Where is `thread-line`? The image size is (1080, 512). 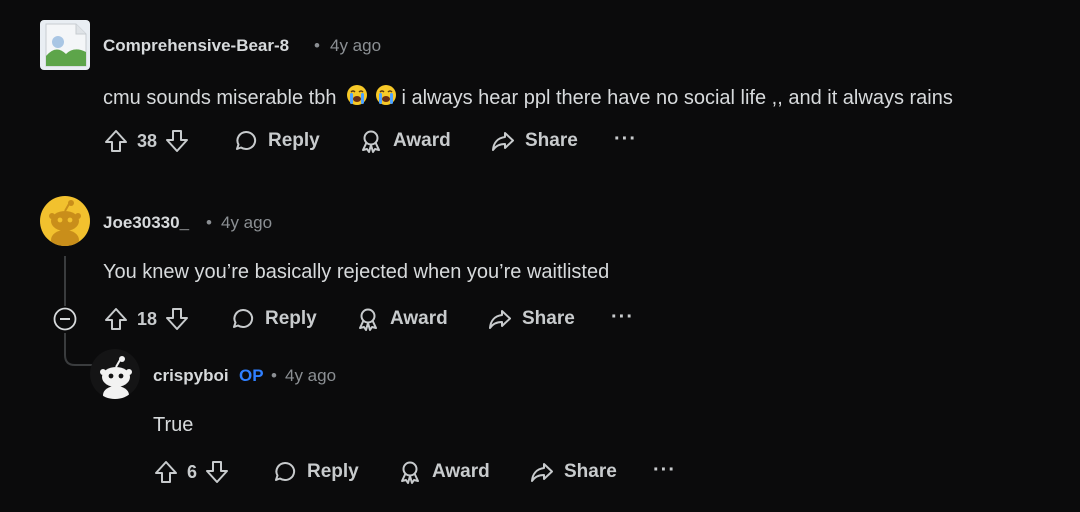 thread-line is located at coordinates (65, 281).